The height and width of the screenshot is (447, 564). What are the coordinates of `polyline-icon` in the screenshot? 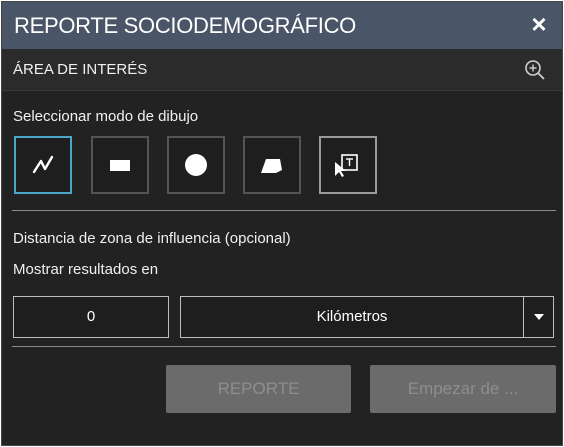 It's located at (43, 164).